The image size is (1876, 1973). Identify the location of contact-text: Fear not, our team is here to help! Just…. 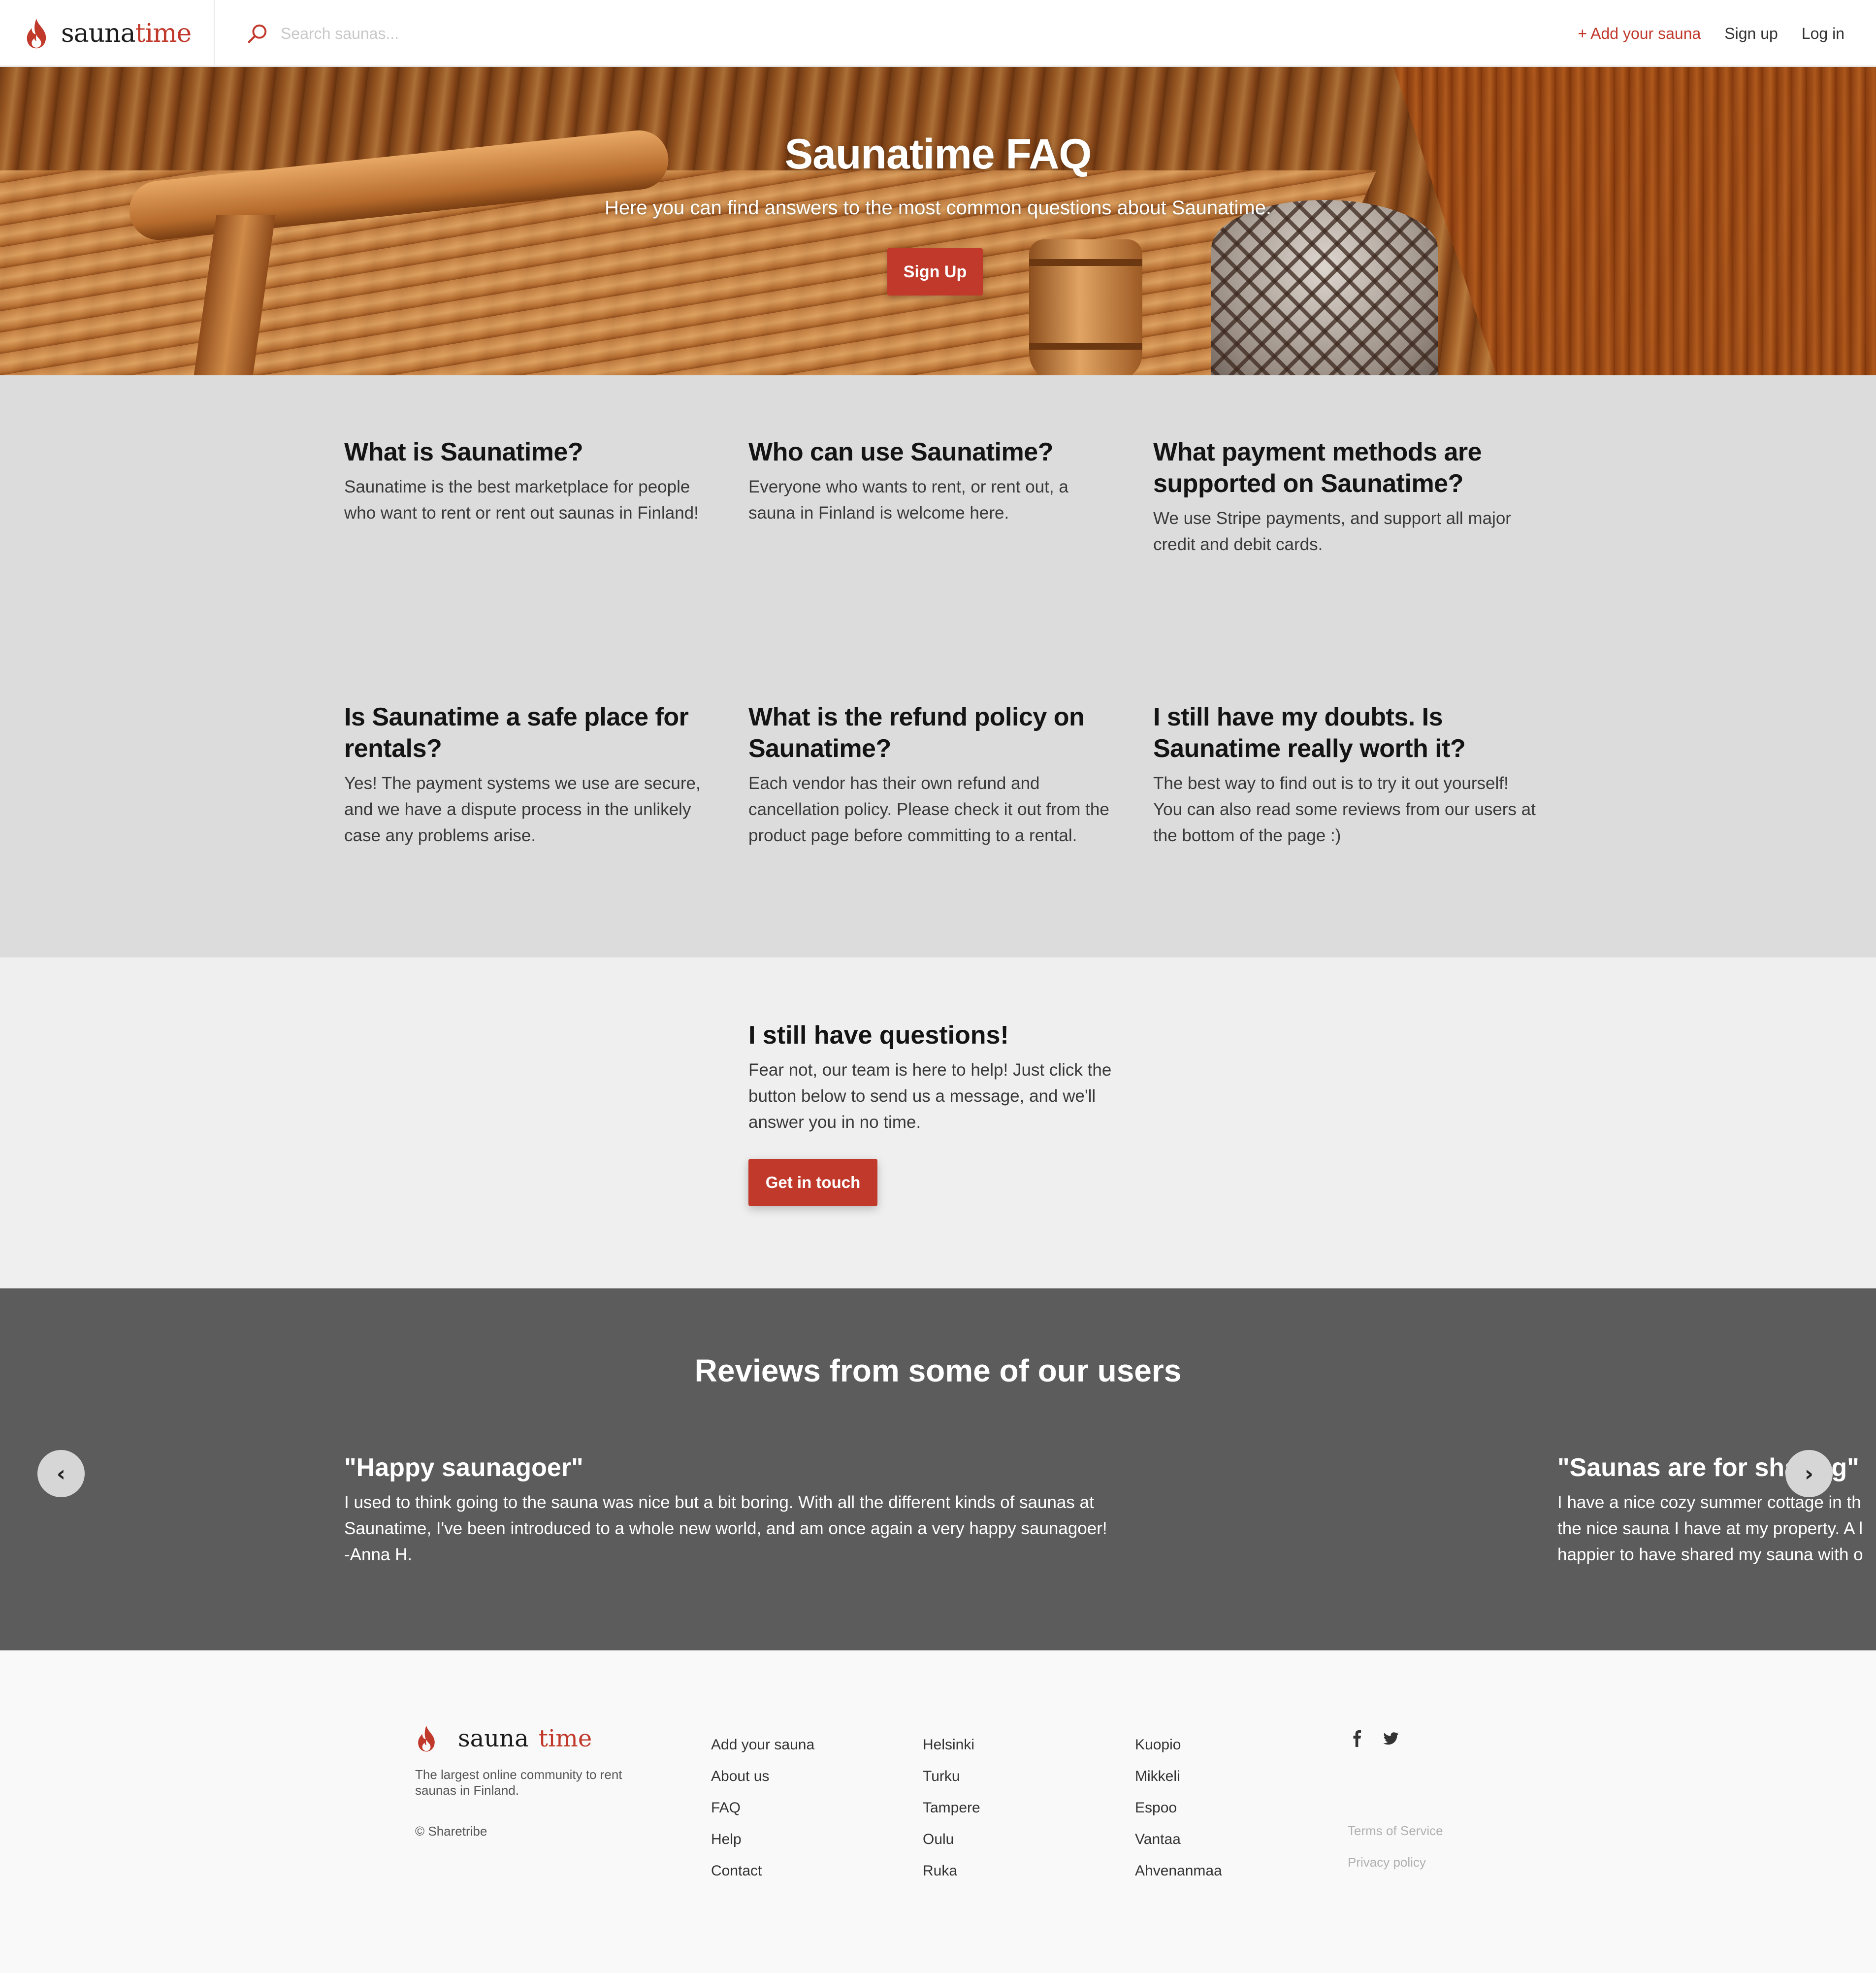
(930, 1096).